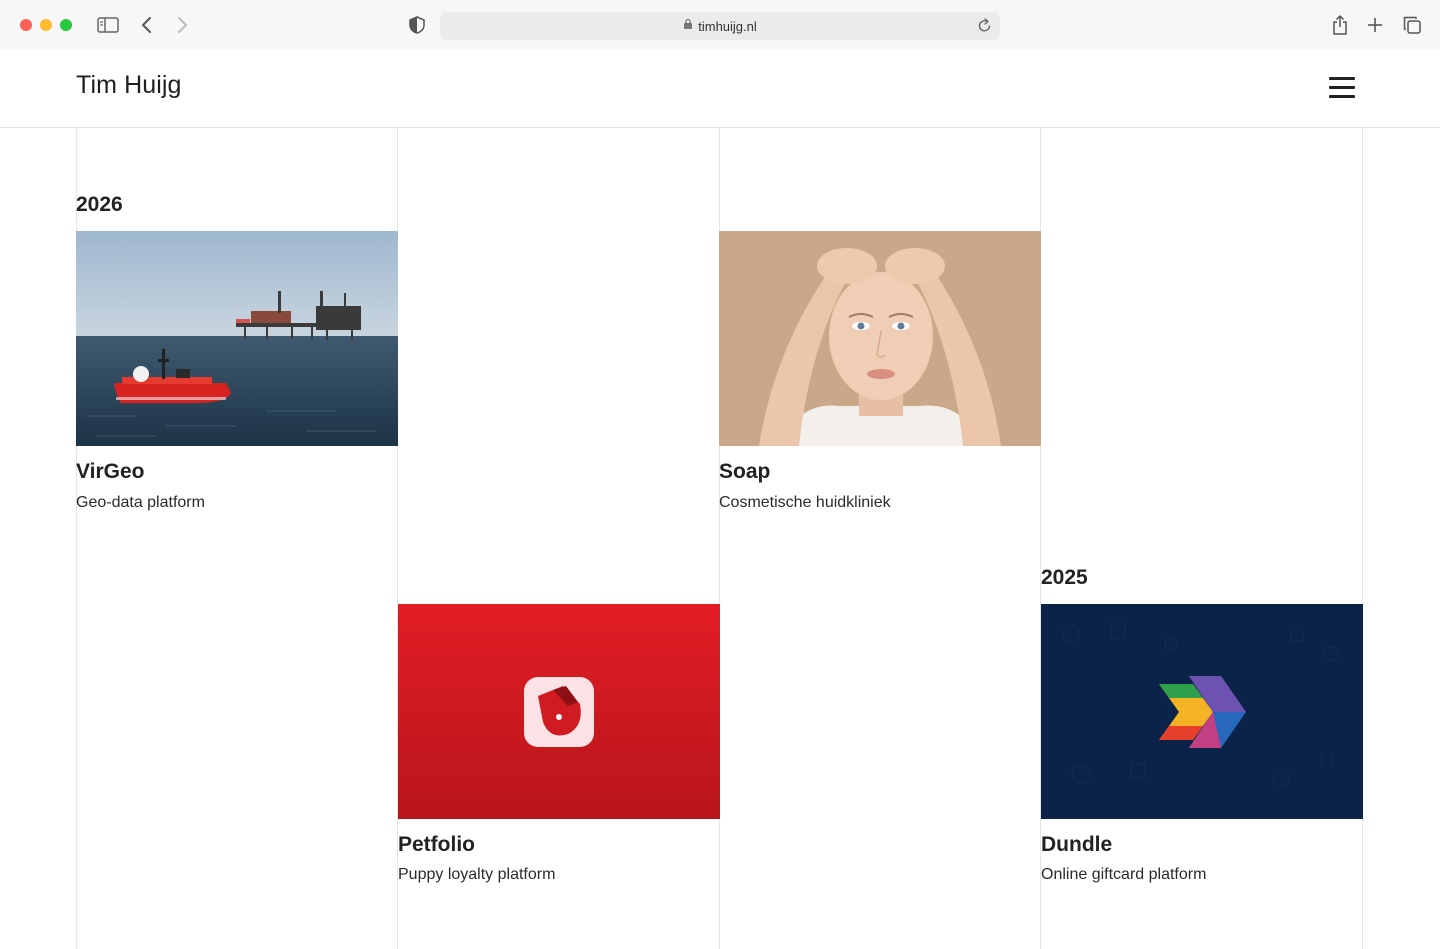  What do you see at coordinates (147, 25) in the screenshot?
I see `back-icon` at bounding box center [147, 25].